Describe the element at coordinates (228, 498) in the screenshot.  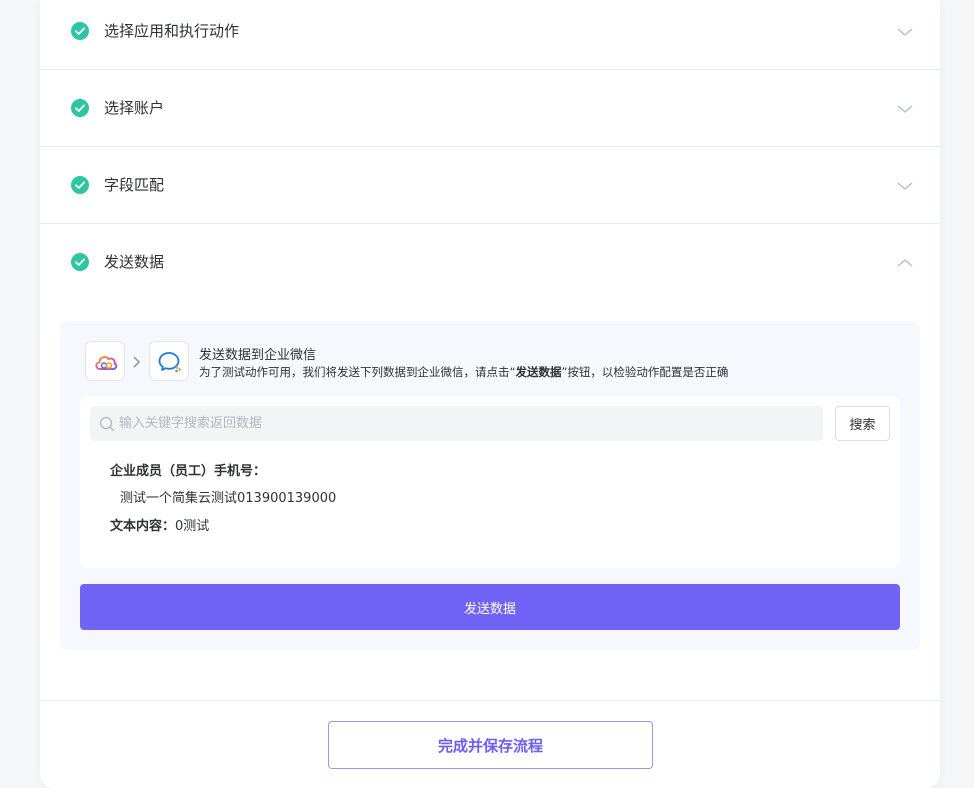
I see `field-value-phone: 测试一个简集云测试013900139000` at that location.